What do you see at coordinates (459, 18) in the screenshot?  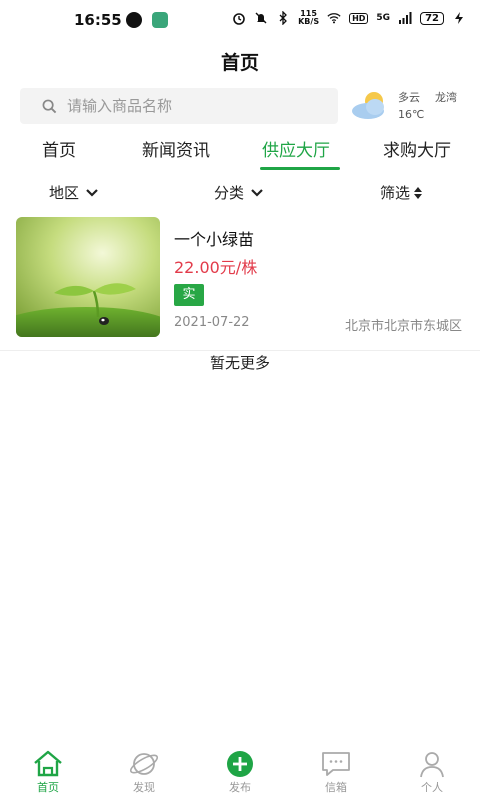 I see `charging-icon` at bounding box center [459, 18].